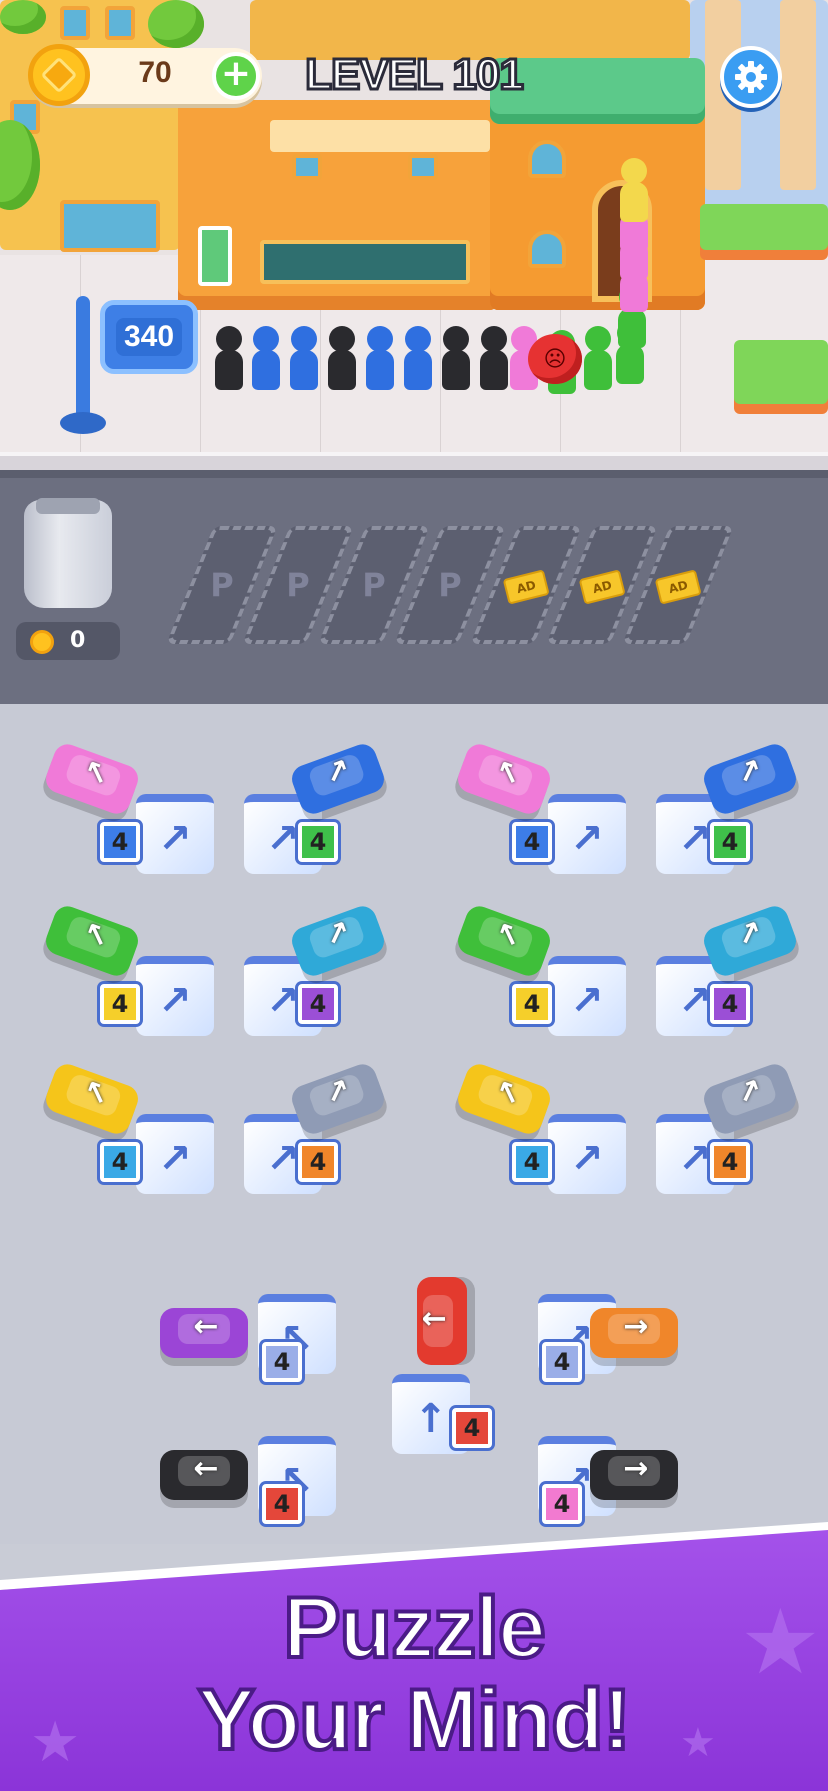 The height and width of the screenshot is (1791, 828). I want to click on parking-lot: 0 P P P P AD AD AD, so click(414, 587).